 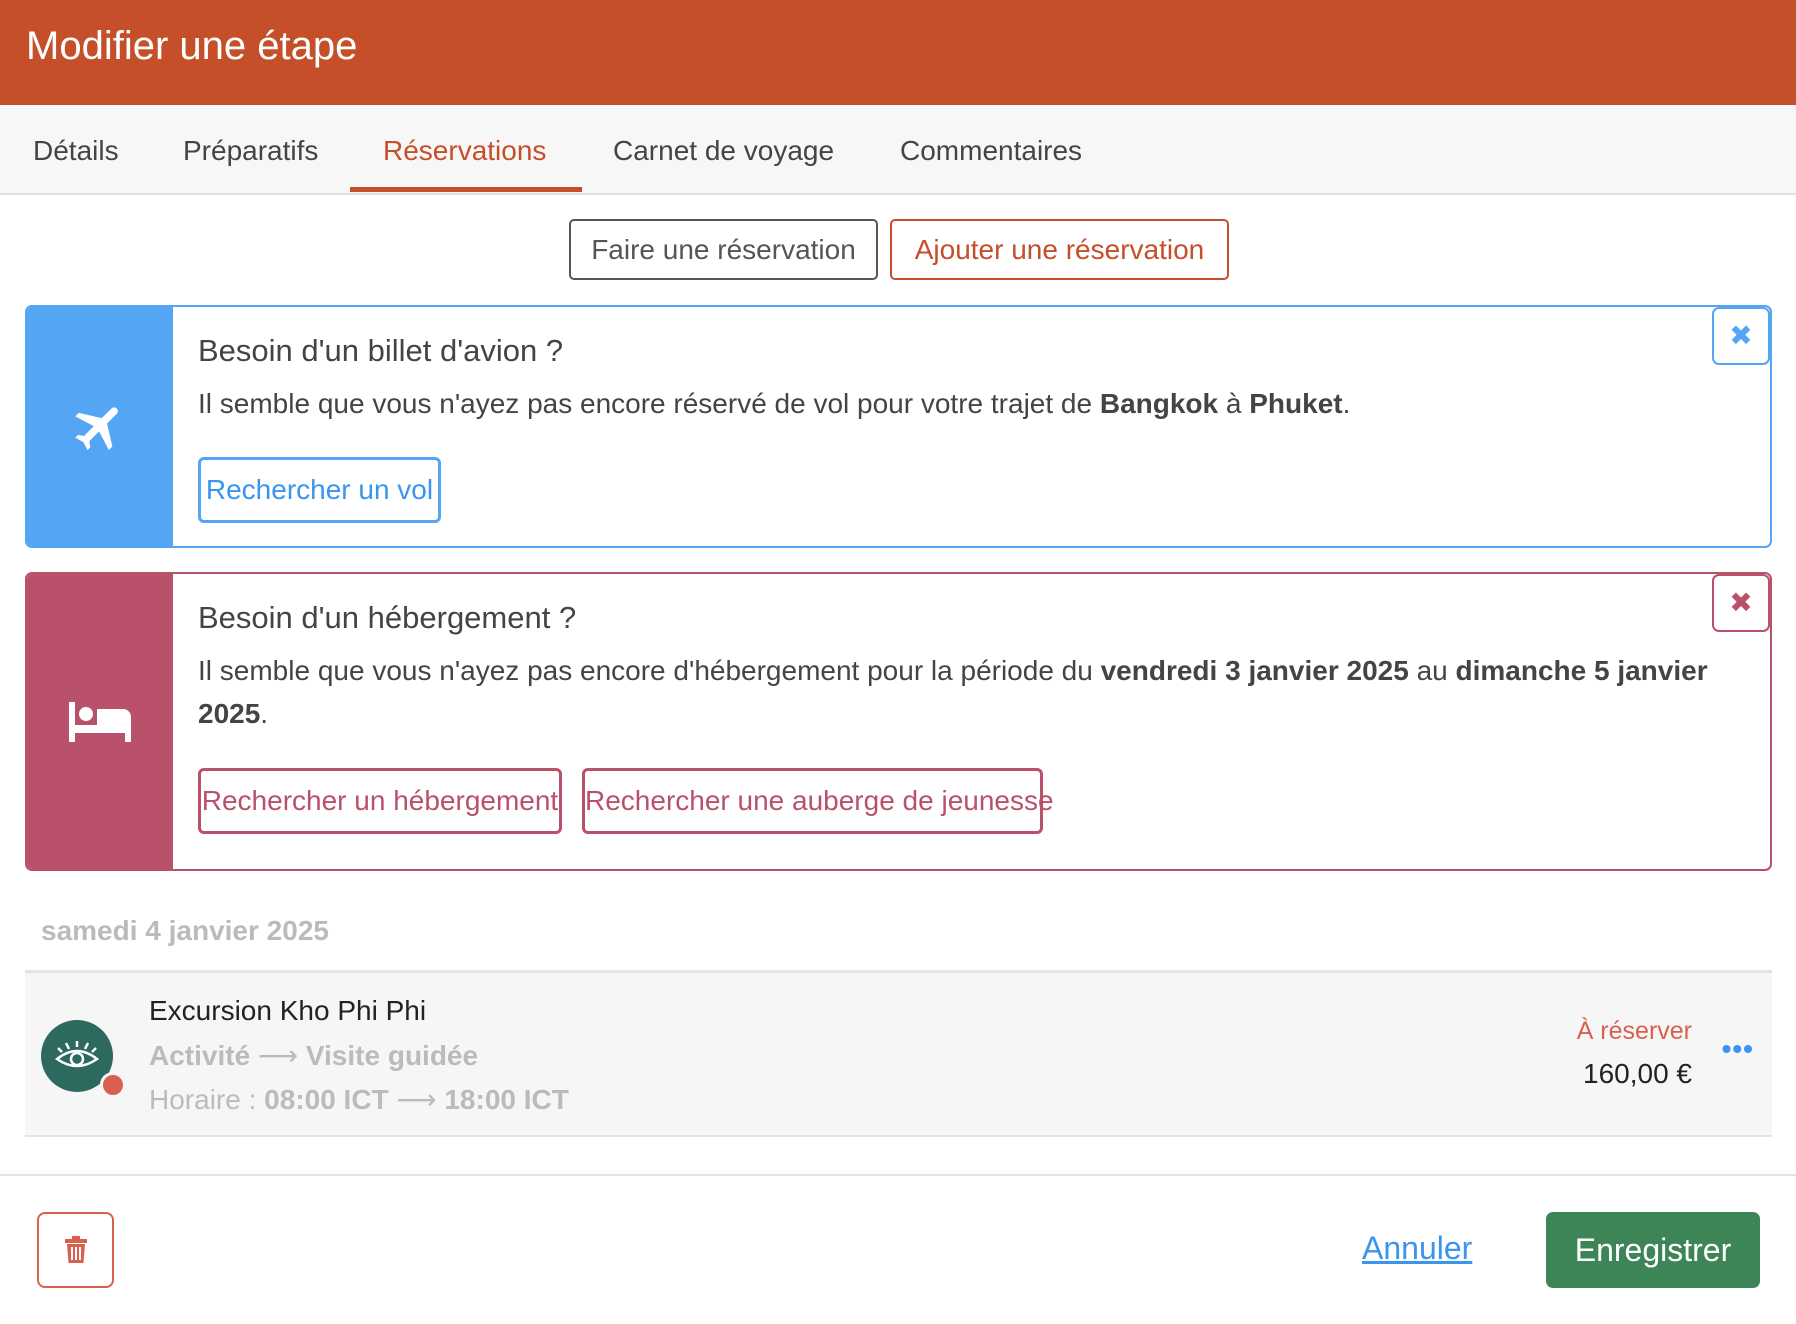 I want to click on status-badge: À réserver, so click(x=1634, y=1031).